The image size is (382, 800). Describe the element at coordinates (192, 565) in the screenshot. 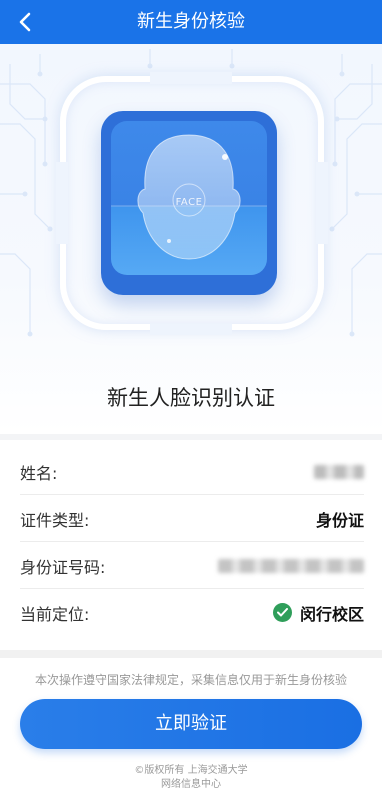

I see `info-row-id-number: 身份证号码:` at that location.